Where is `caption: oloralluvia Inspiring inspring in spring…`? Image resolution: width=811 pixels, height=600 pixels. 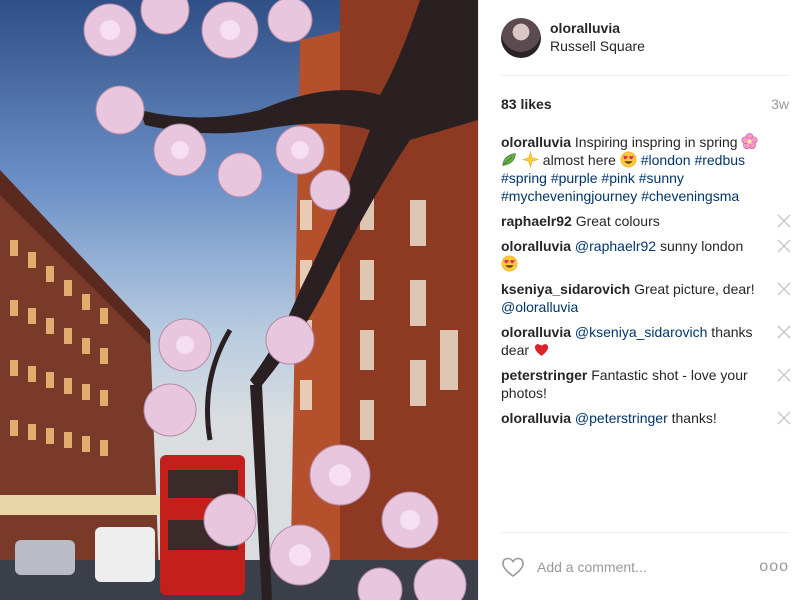 caption: oloralluvia Inspiring inspring in spring… is located at coordinates (646, 169).